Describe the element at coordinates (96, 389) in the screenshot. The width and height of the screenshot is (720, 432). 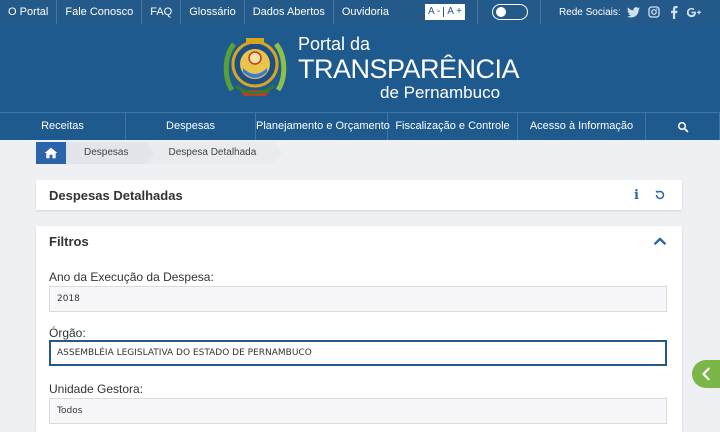
I see `unidade-gestora-label: Unidade Gestora:` at that location.